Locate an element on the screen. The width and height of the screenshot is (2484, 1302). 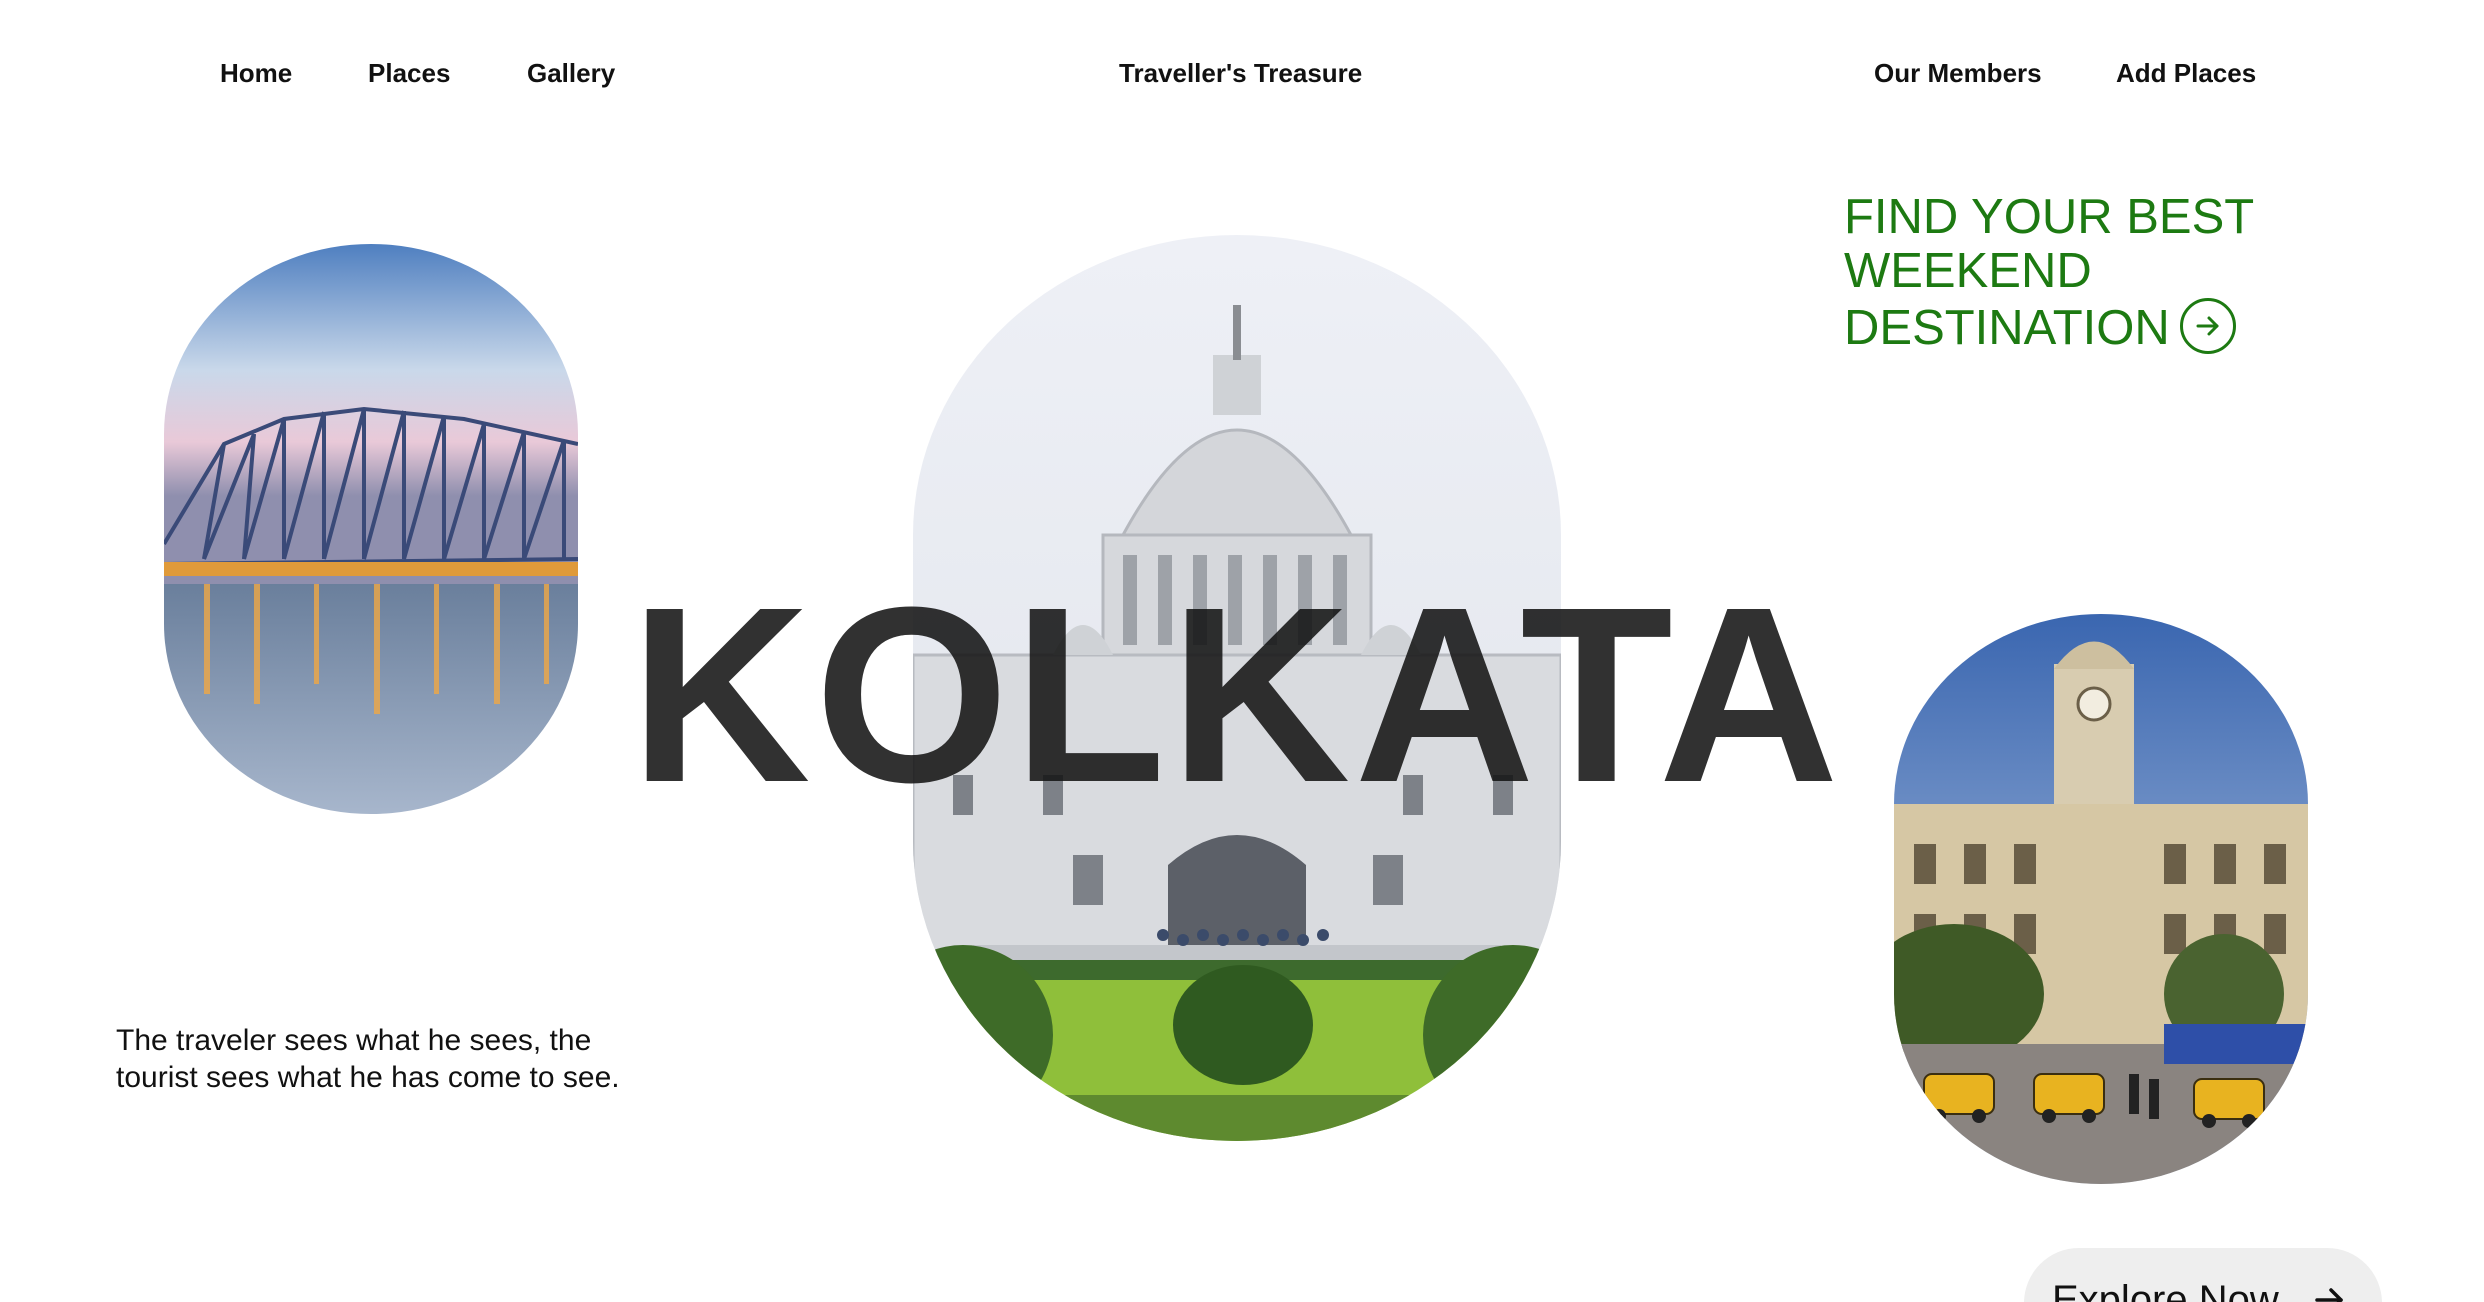
site-brand: Traveller's Treasure is located at coordinates (1240, 73).